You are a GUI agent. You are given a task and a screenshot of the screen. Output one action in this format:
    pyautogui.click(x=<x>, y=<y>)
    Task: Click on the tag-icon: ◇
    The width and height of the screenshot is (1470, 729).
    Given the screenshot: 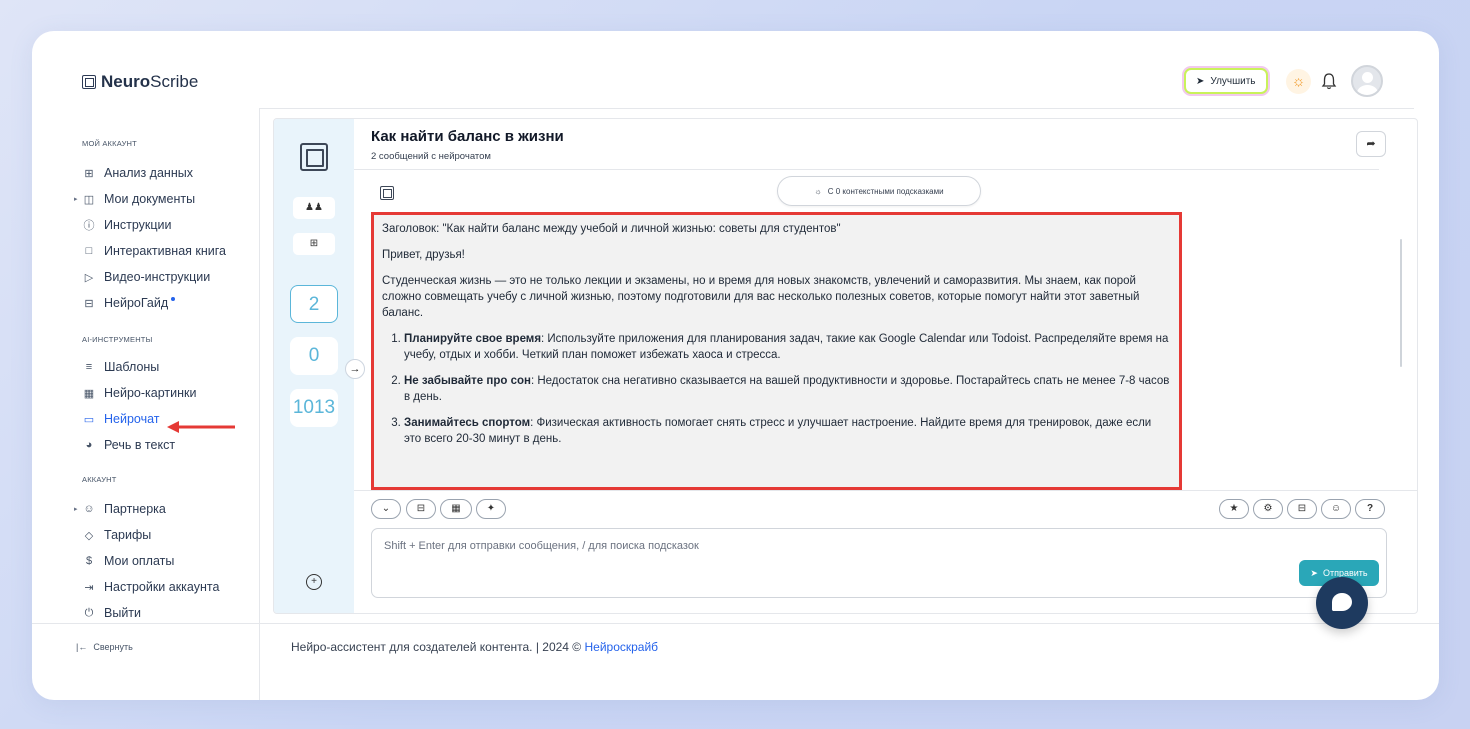 What is the action you would take?
    pyautogui.click(x=89, y=535)
    